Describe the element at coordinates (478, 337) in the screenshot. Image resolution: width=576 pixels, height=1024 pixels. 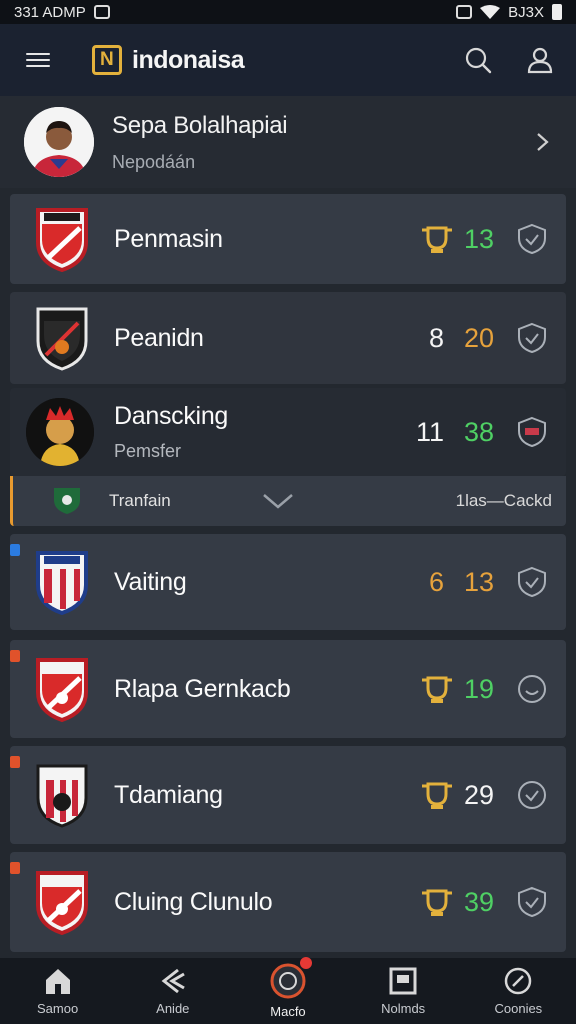
I see `team-points: 20` at that location.